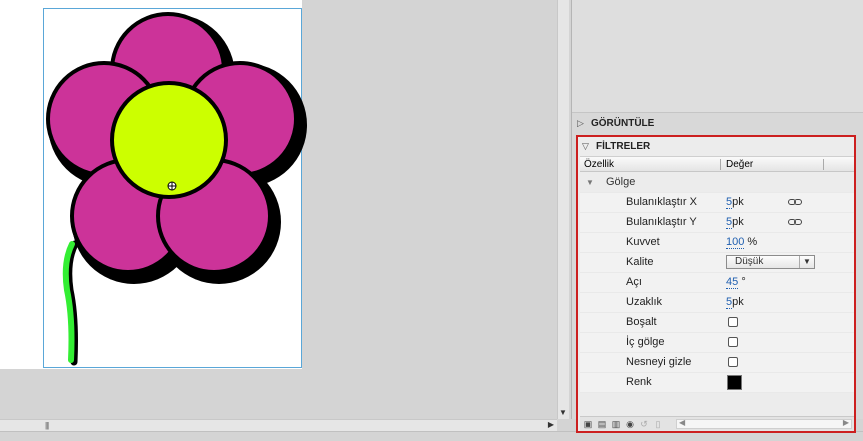  I want to click on toolbar-horizontal-scrollbar: ◀ ▶, so click(764, 423).